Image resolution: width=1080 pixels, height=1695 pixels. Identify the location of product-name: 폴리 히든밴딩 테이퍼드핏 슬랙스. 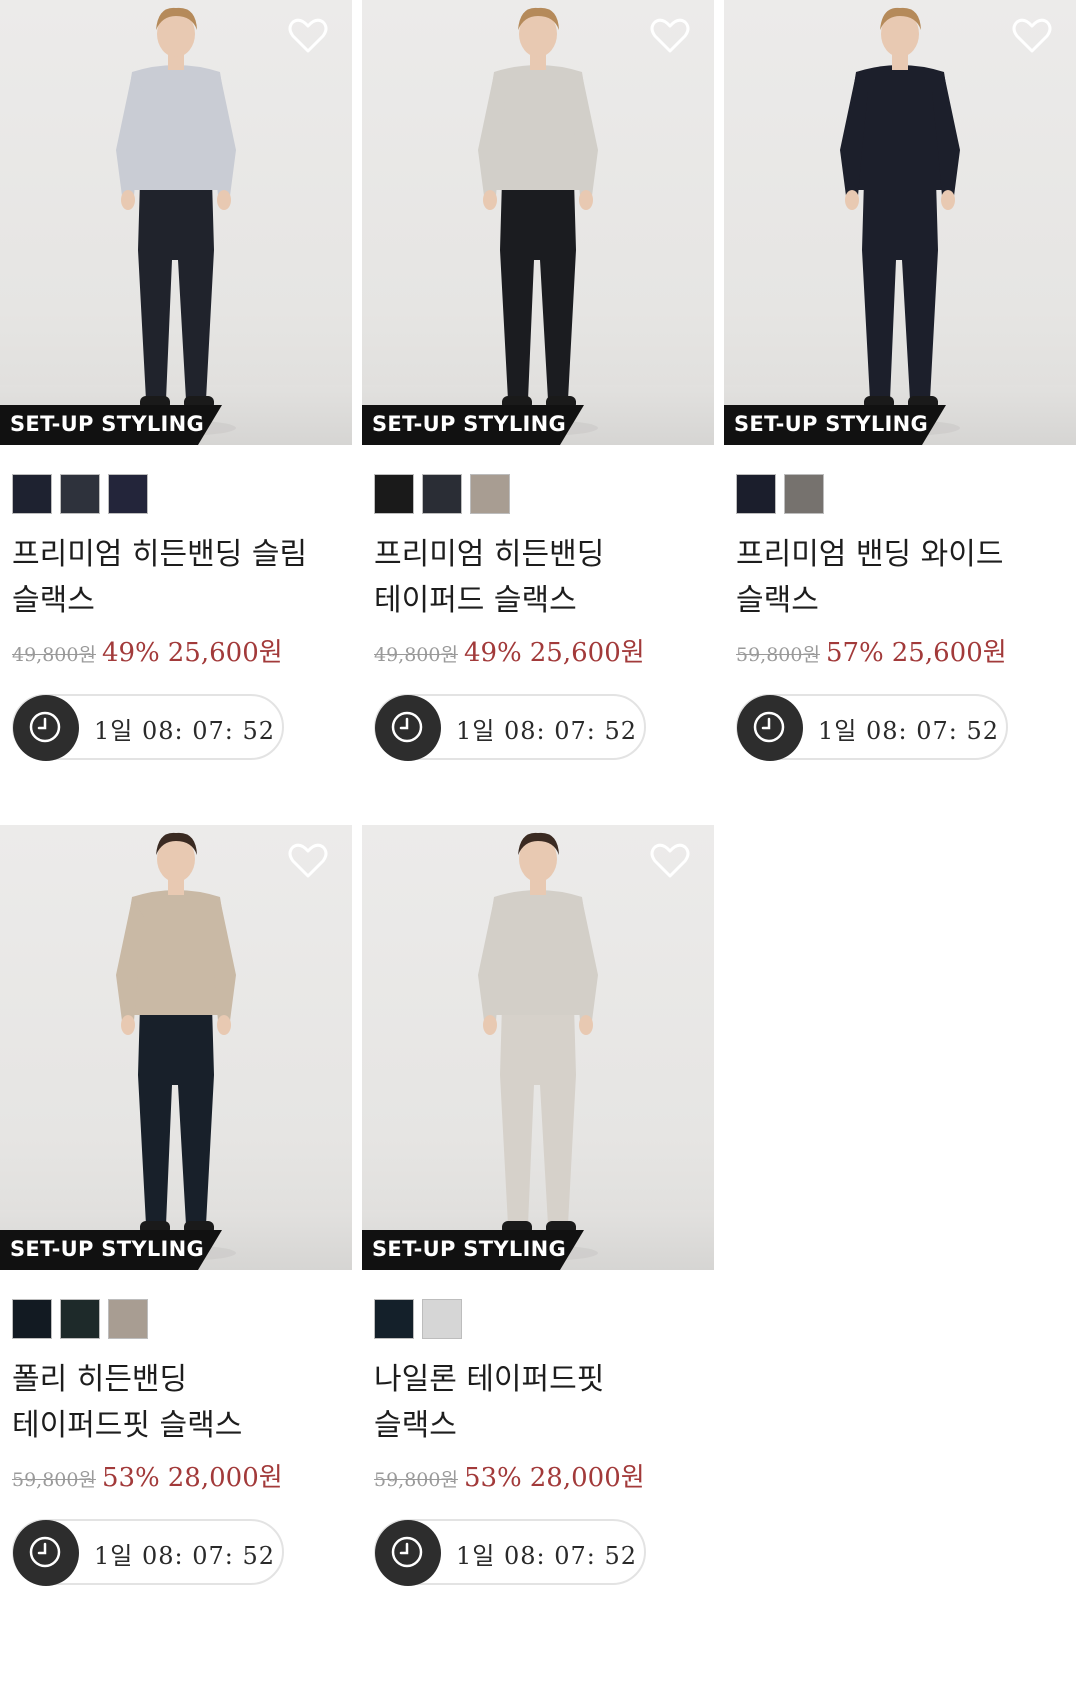
(177, 1403).